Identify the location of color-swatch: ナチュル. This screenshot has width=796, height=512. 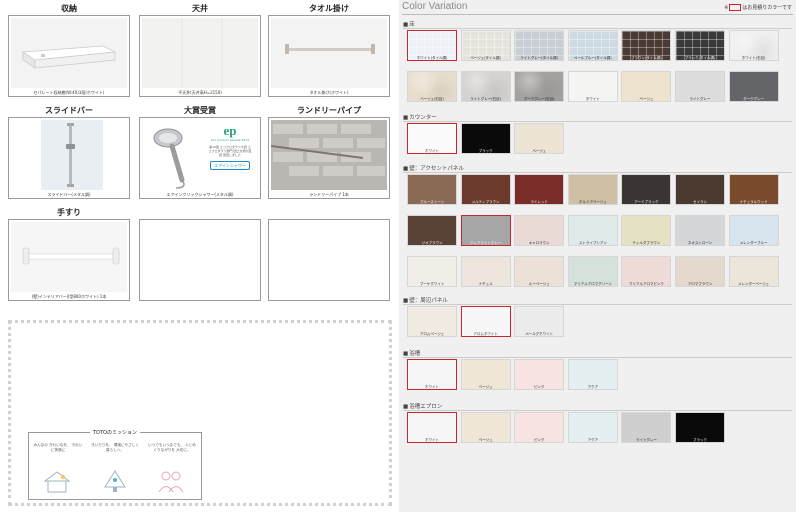
(485, 271).